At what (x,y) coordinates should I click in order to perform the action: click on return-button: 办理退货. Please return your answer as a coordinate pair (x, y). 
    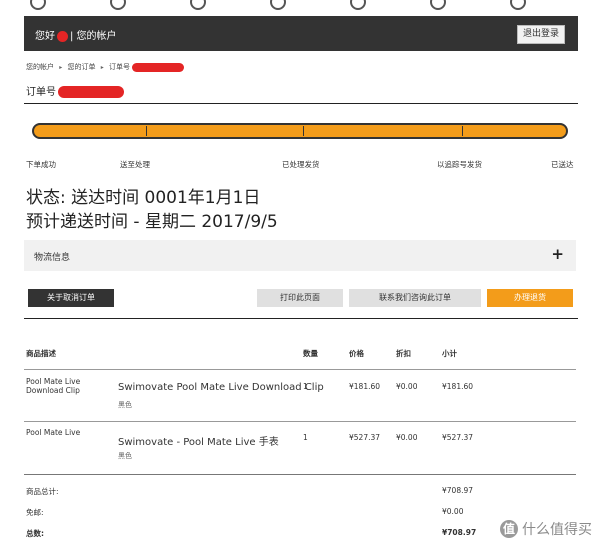
    Looking at the image, I should click on (530, 298).